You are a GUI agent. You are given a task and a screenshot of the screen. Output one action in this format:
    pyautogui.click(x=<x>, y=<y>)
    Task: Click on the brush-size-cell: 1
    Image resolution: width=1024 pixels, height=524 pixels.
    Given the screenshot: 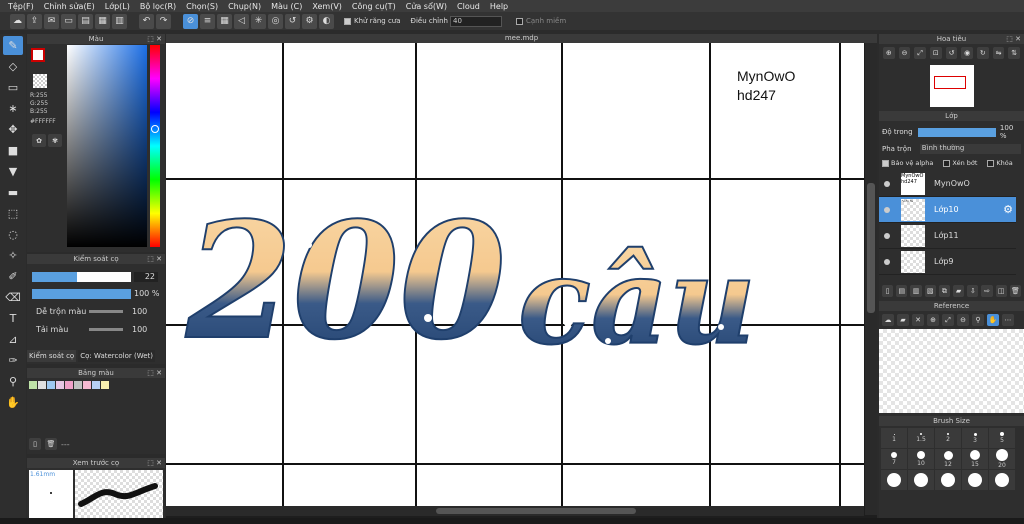 What is the action you would take?
    pyautogui.click(x=894, y=438)
    